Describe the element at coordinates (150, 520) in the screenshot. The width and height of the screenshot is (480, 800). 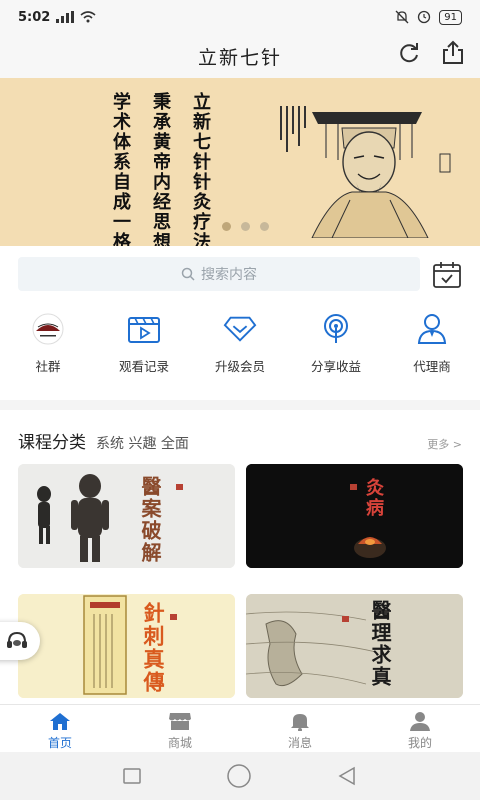
I see `course-title: 醫案破解` at that location.